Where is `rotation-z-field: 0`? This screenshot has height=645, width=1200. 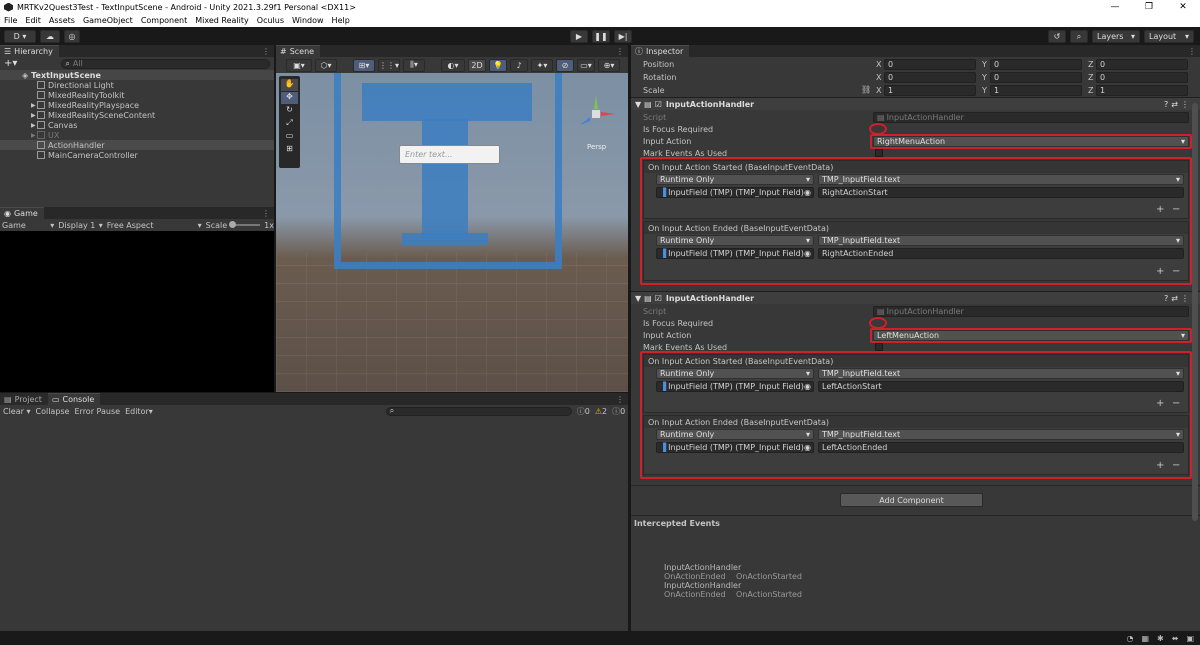
rotation-z-field: 0 is located at coordinates (1142, 77).